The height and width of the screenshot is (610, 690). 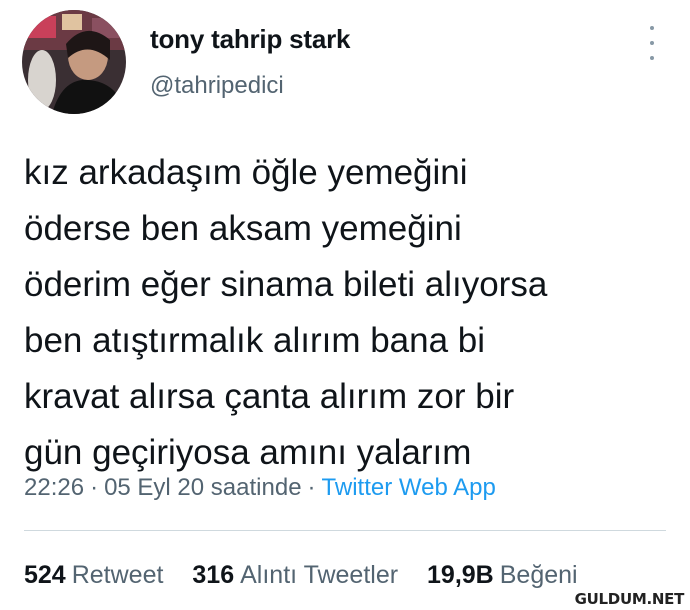 I want to click on like-number: 19,9B, so click(x=460, y=575).